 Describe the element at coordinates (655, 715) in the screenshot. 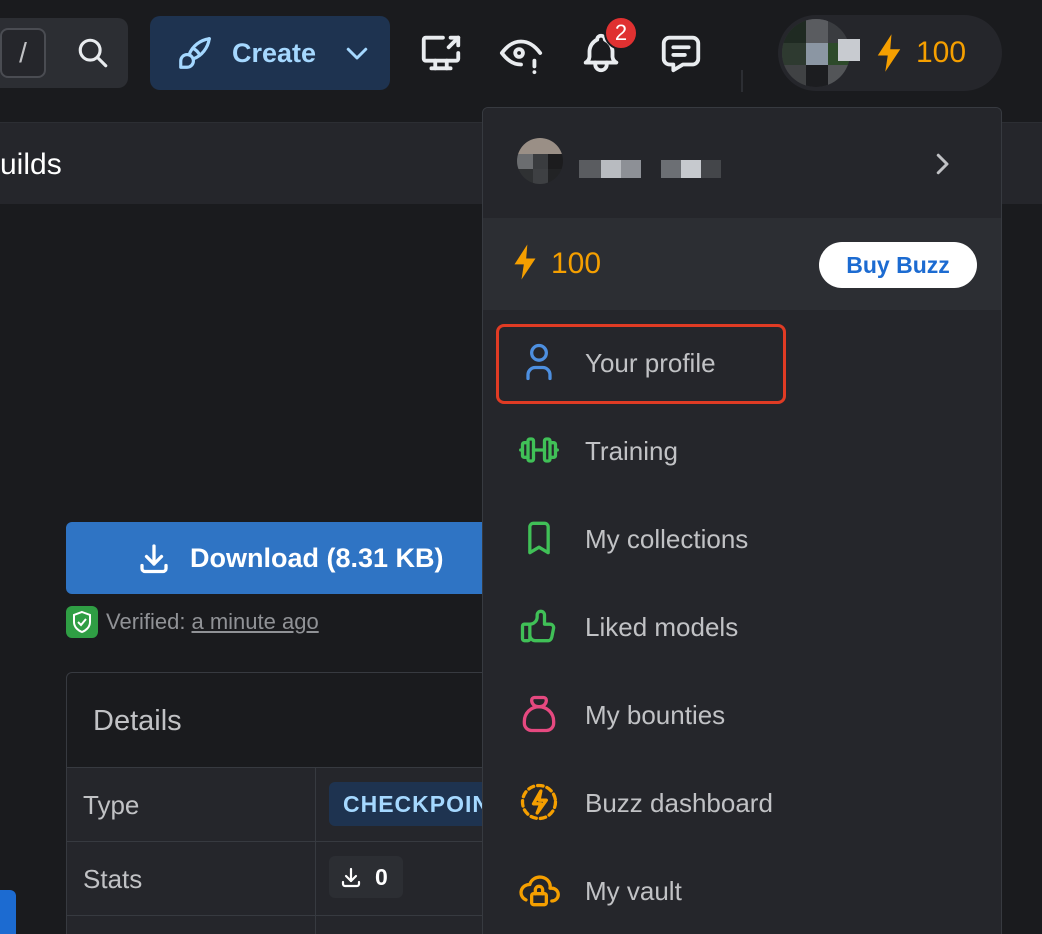

I see `menu-item-label: My bounties` at that location.